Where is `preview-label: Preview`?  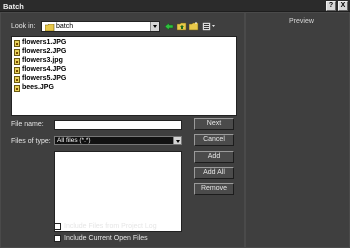 preview-label: Preview is located at coordinates (301, 21).